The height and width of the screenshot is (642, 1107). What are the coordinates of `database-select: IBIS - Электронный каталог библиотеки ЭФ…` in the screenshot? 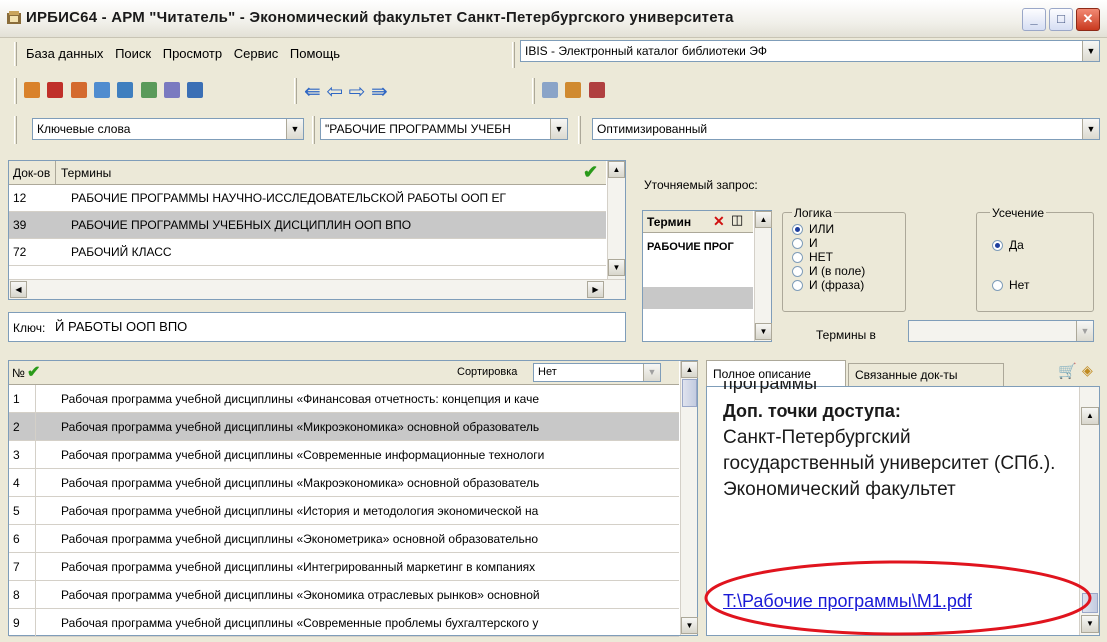 It's located at (810, 51).